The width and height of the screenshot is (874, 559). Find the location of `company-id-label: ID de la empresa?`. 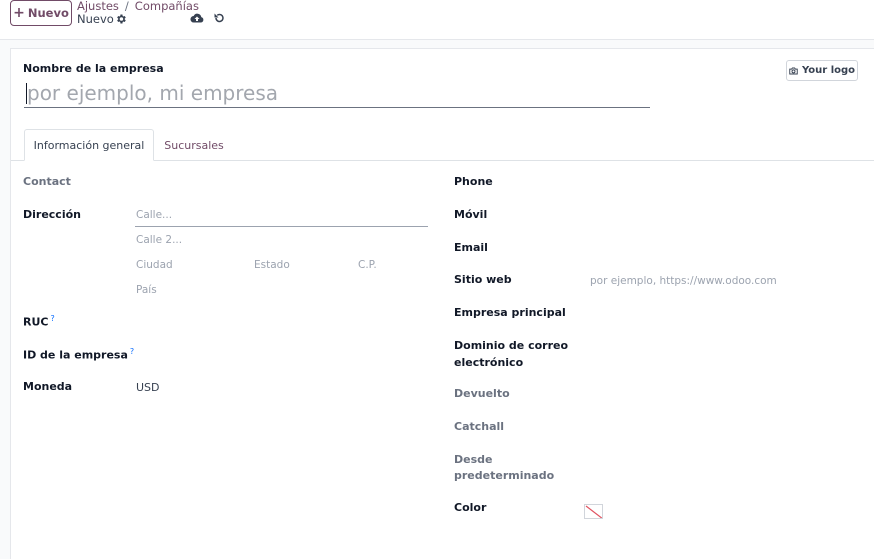

company-id-label: ID de la empresa? is located at coordinates (78, 354).